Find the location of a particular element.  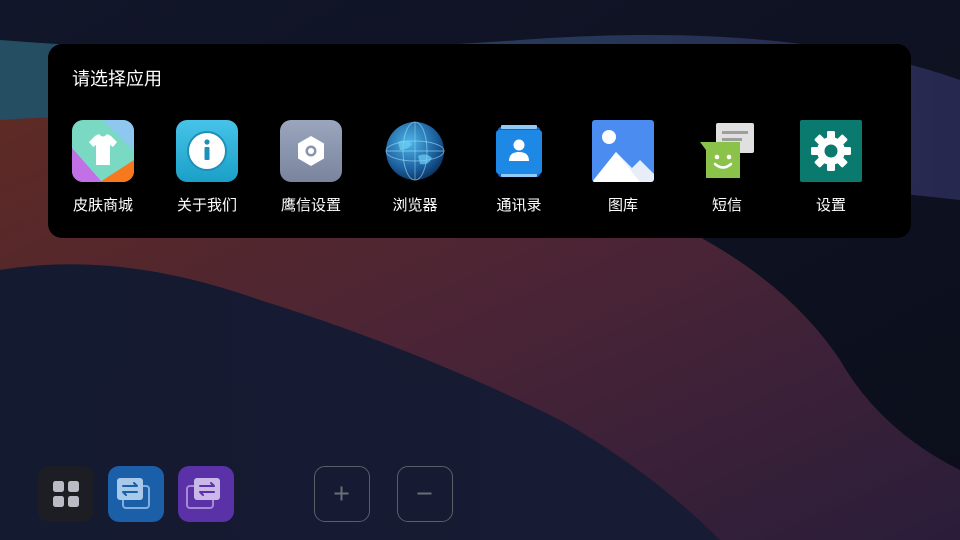

swap-window-button is located at coordinates (206, 494).